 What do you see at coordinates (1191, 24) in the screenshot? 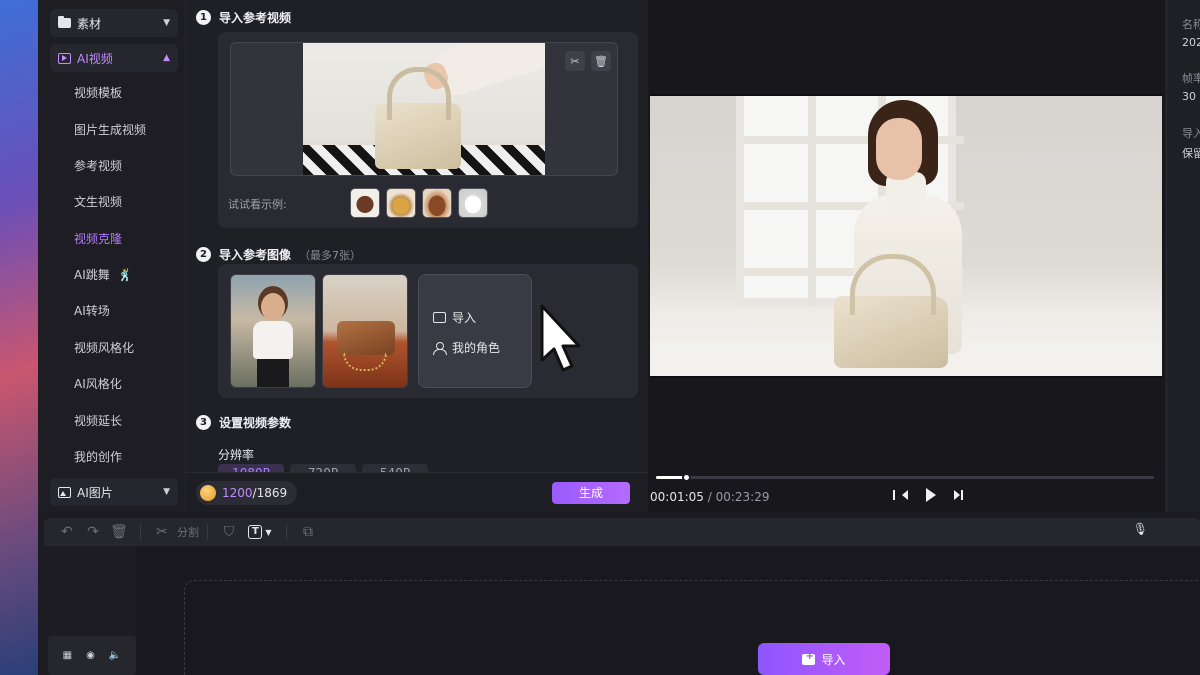
I see `name-label: 名称` at bounding box center [1191, 24].